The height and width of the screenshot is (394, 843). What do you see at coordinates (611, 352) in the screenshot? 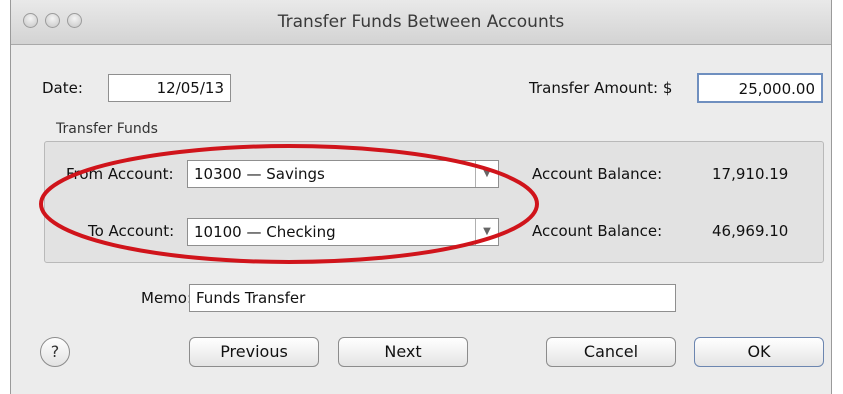
I see `cancel-button: Cancel` at bounding box center [611, 352].